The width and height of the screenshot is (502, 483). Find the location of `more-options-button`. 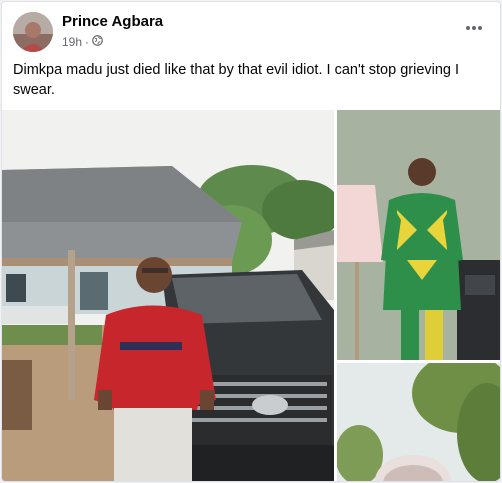

more-options-button is located at coordinates (474, 28).